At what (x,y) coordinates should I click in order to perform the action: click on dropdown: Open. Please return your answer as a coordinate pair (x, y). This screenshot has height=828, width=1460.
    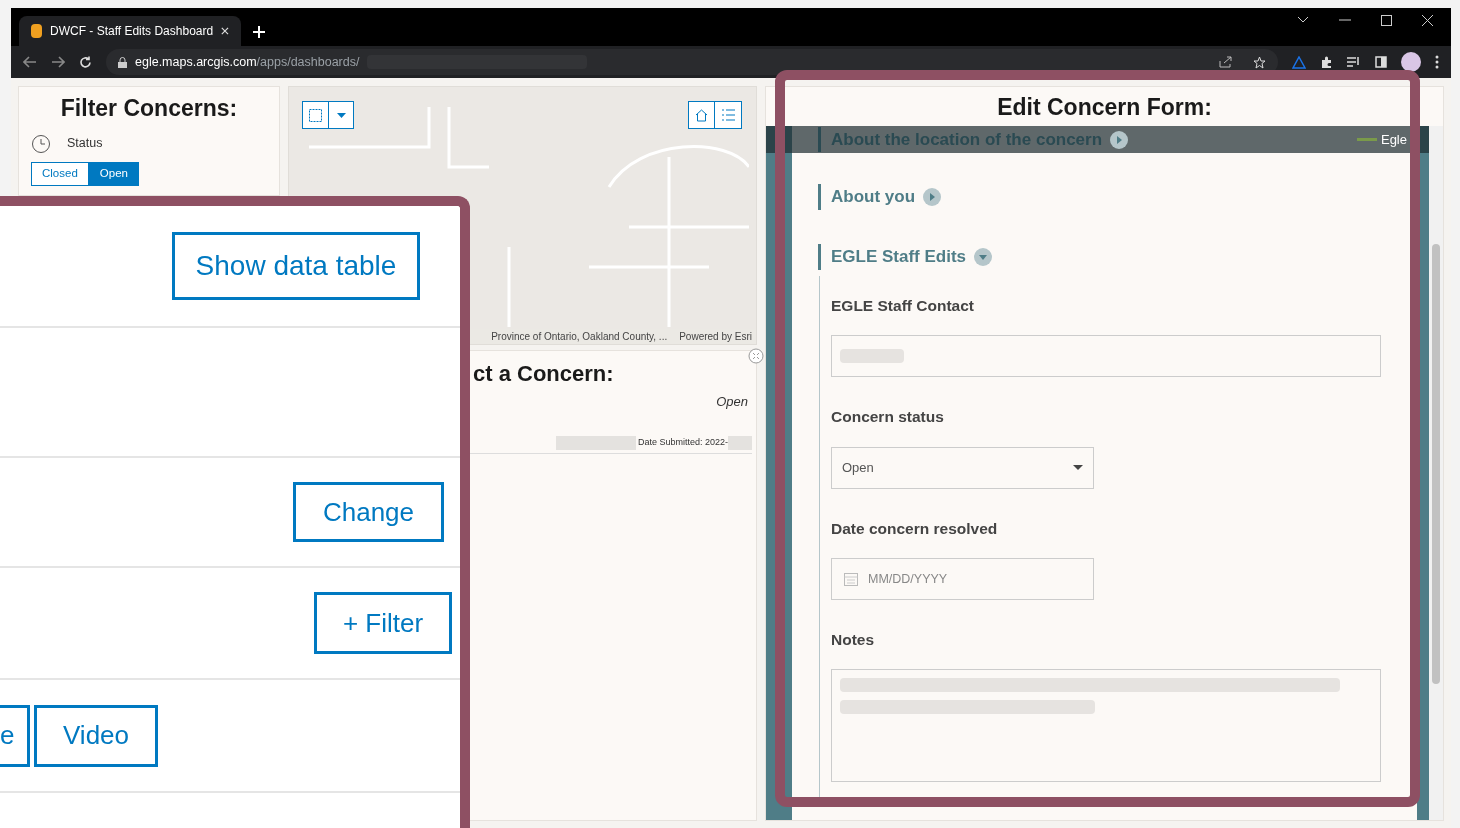
    Looking at the image, I should click on (962, 467).